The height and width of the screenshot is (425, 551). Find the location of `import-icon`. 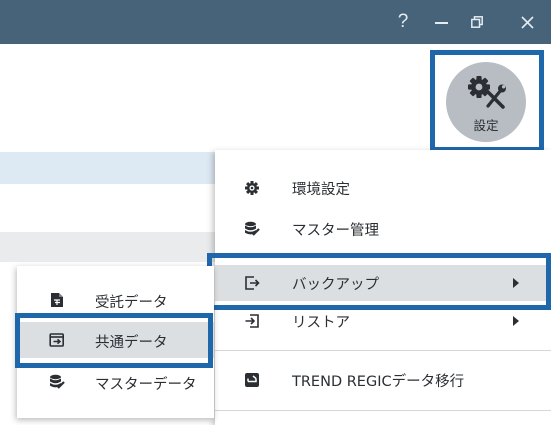

import-icon is located at coordinates (252, 321).